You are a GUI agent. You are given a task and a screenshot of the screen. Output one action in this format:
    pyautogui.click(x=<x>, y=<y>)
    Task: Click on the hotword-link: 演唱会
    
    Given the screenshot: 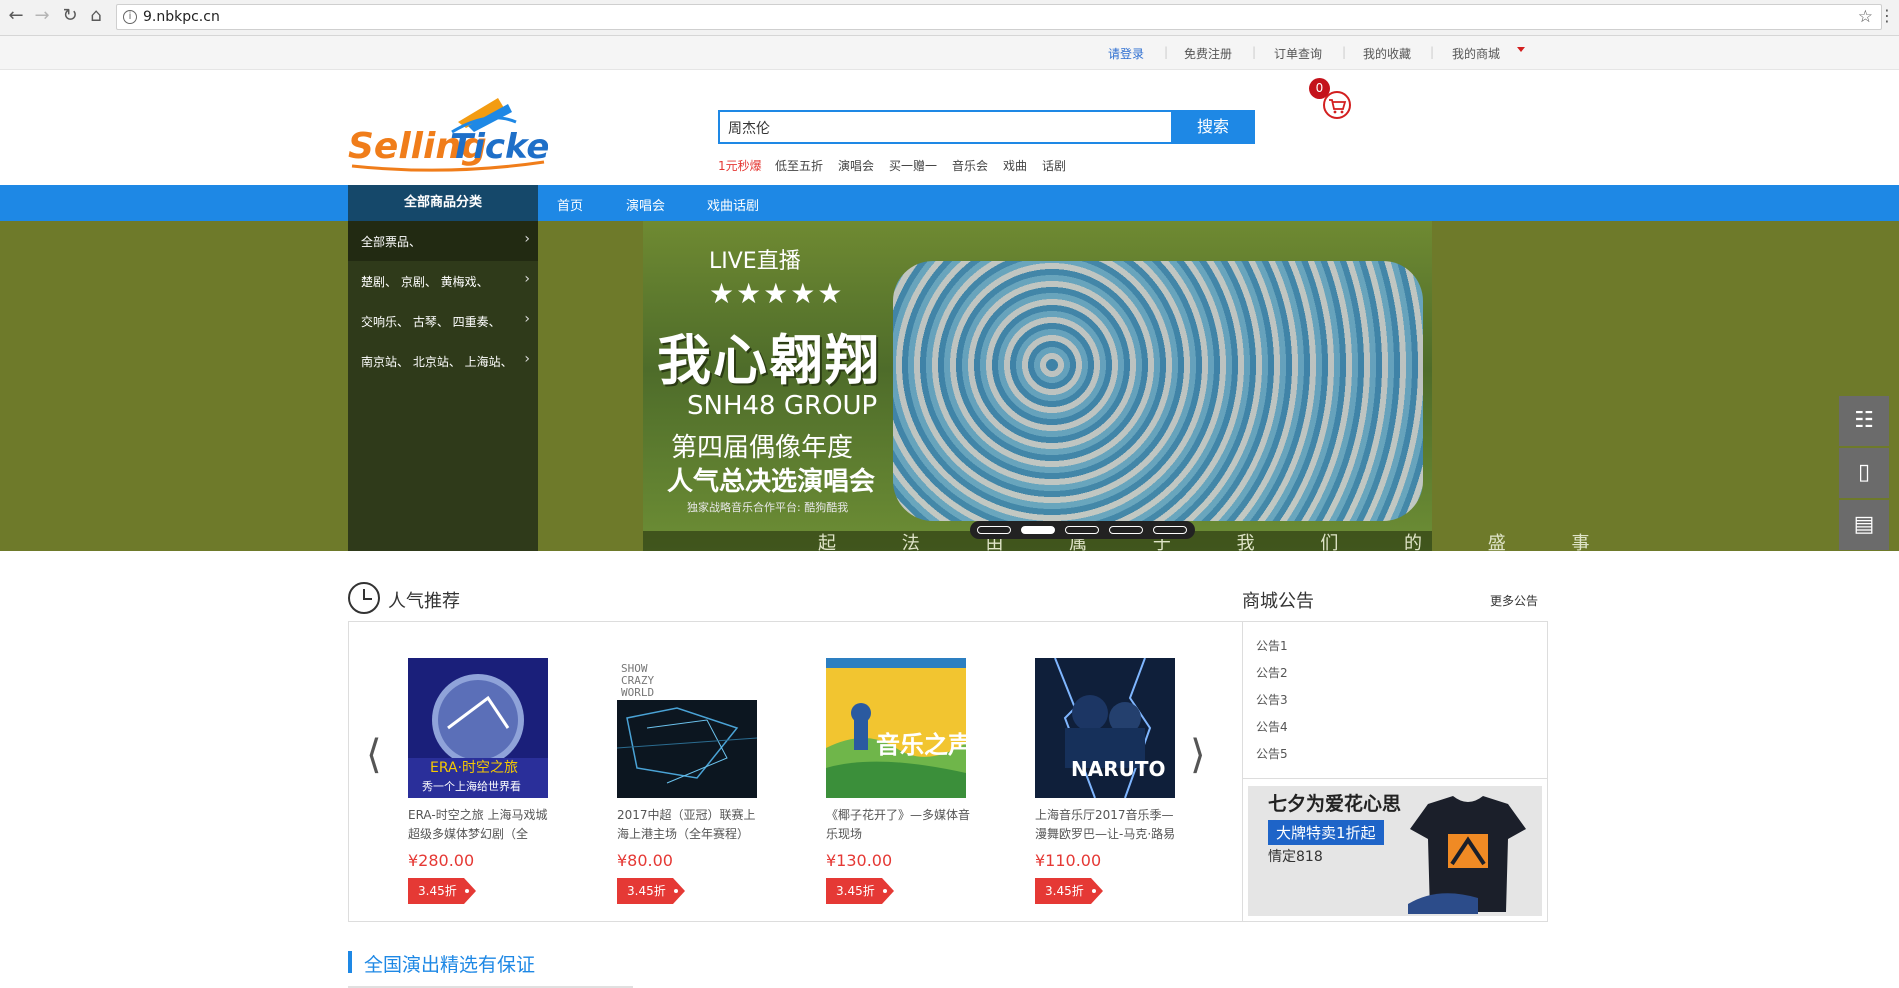 What is the action you would take?
    pyautogui.click(x=856, y=165)
    